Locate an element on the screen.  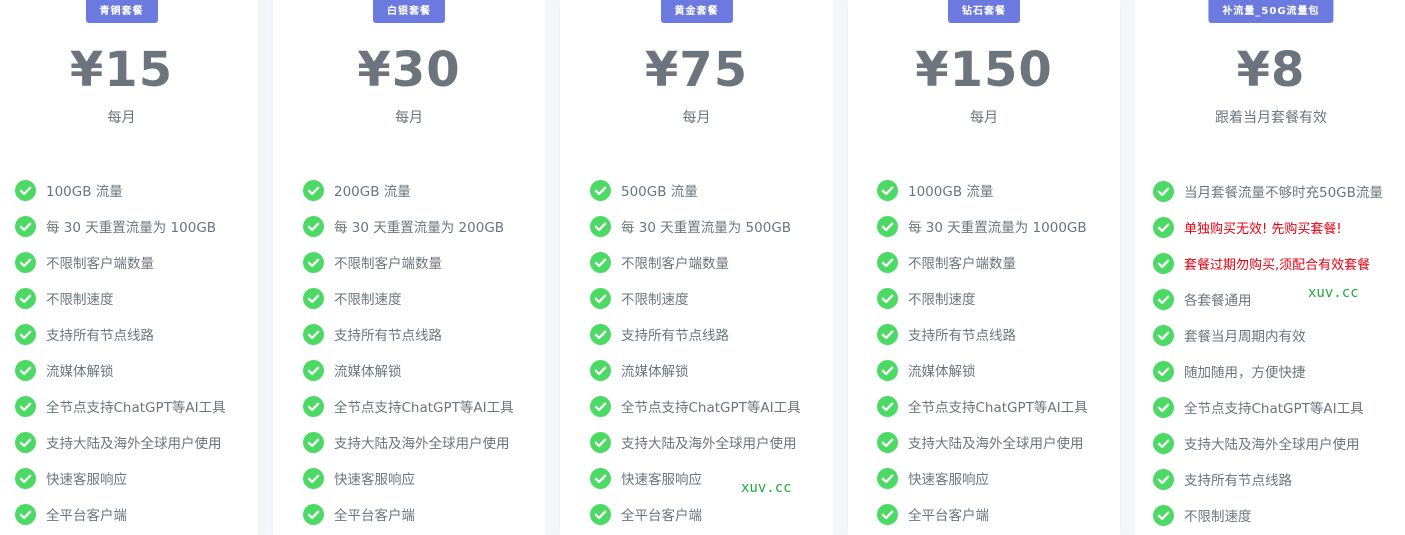
plan-name-badge: 钻石套餐 is located at coordinates (984, 11).